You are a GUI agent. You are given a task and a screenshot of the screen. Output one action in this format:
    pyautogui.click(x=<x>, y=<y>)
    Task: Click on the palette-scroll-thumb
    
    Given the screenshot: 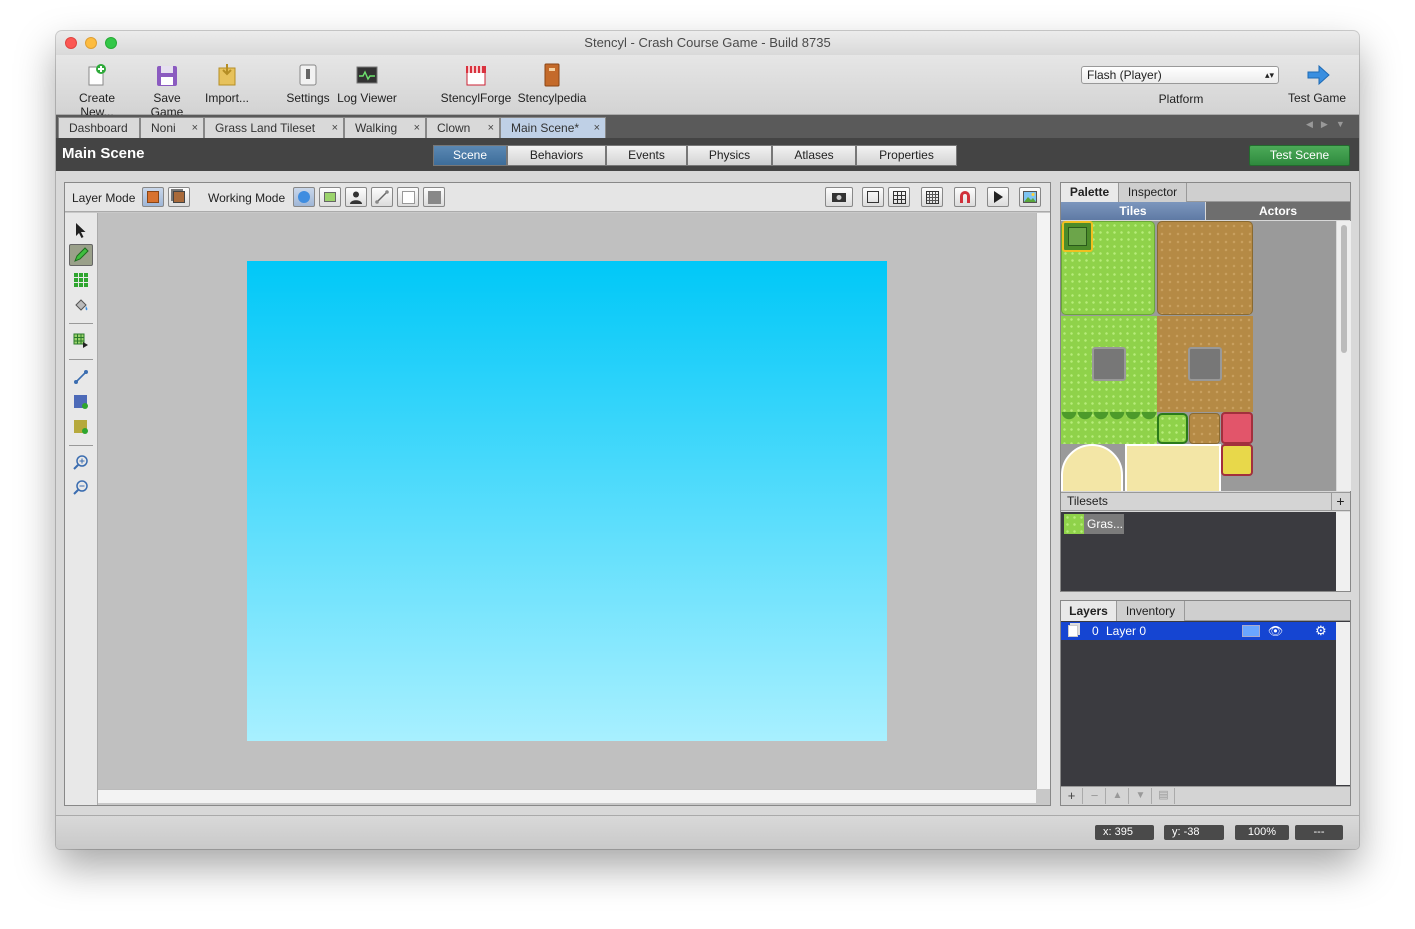 What is the action you would take?
    pyautogui.click(x=1344, y=289)
    